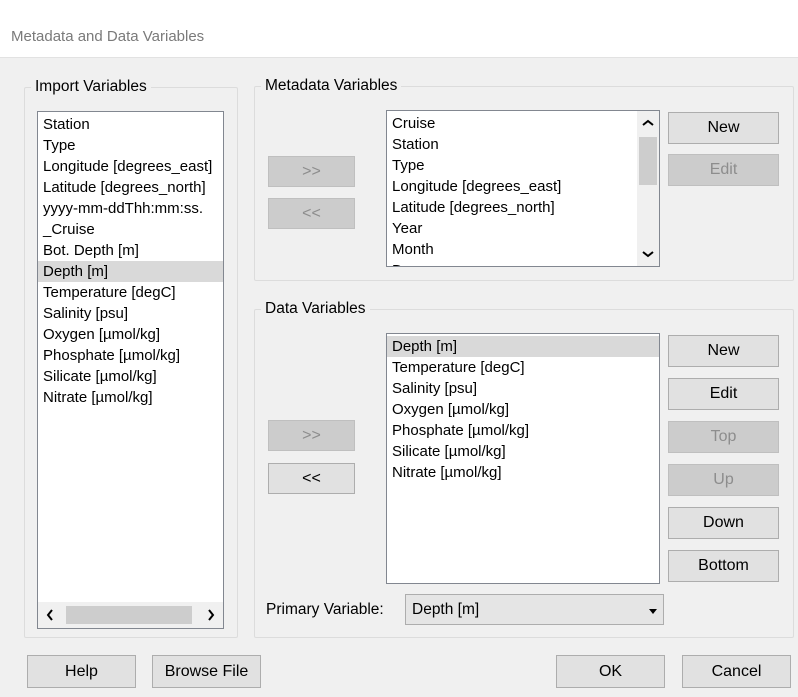 Image resolution: width=798 pixels, height=697 pixels. Describe the element at coordinates (446, 609) in the screenshot. I see `primary-variable-value: Depth [m]` at that location.